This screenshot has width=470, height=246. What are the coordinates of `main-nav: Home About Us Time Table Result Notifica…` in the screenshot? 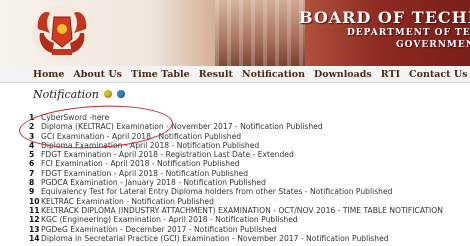 It's located at (235, 74).